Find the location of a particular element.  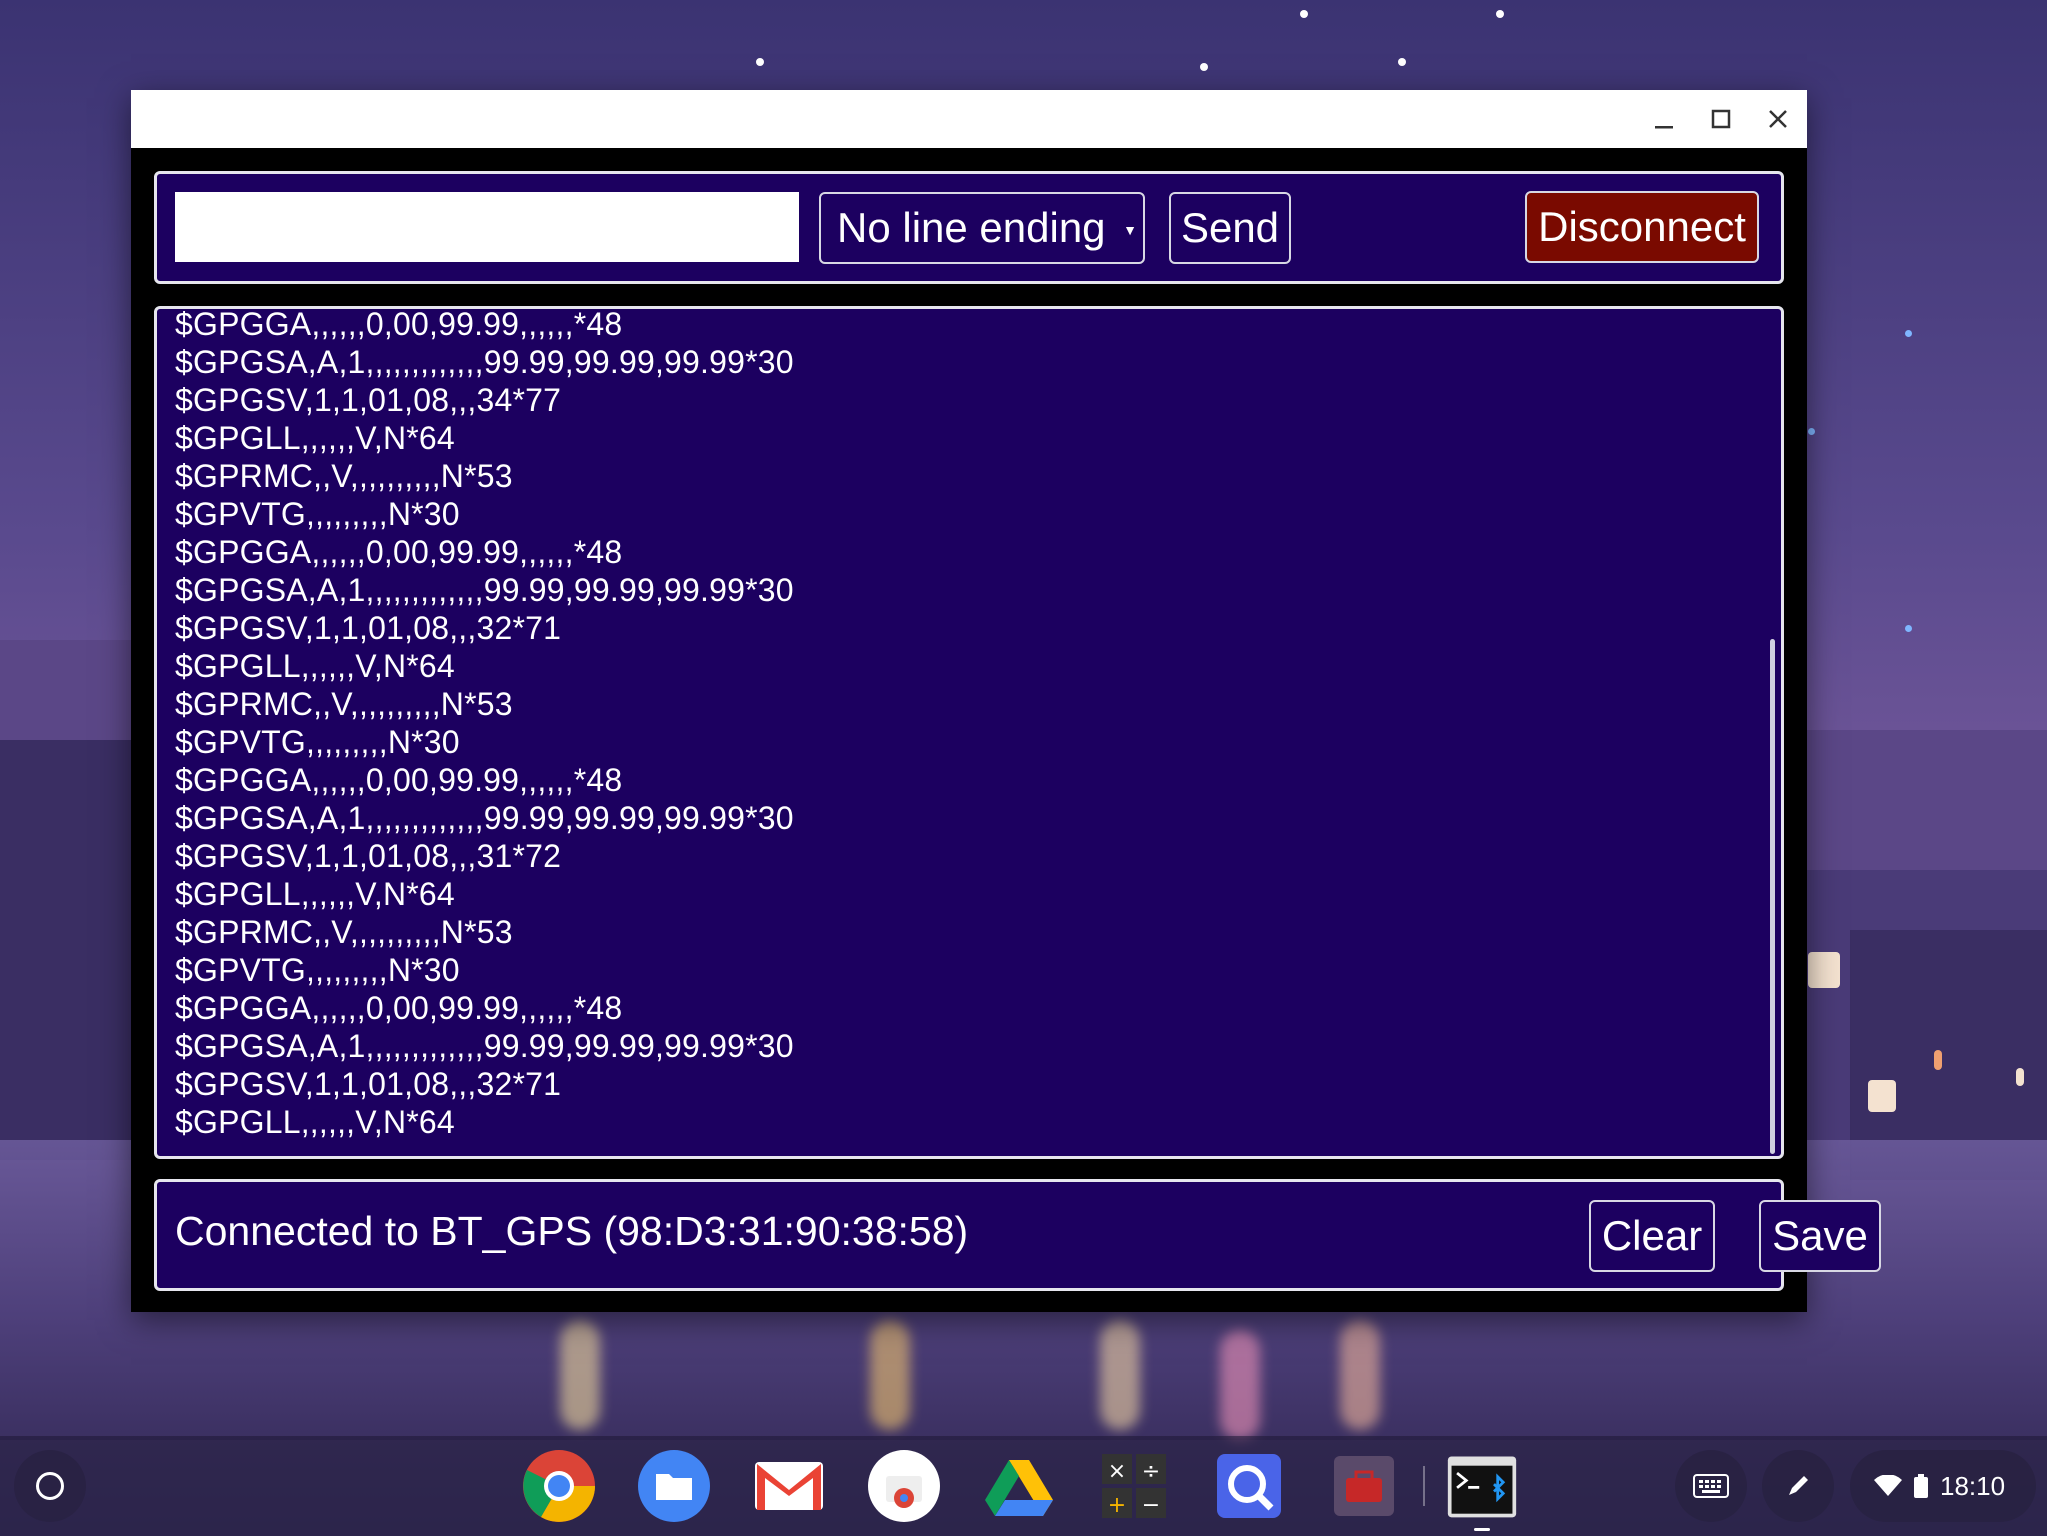

gmail-icon is located at coordinates (789, 1486).